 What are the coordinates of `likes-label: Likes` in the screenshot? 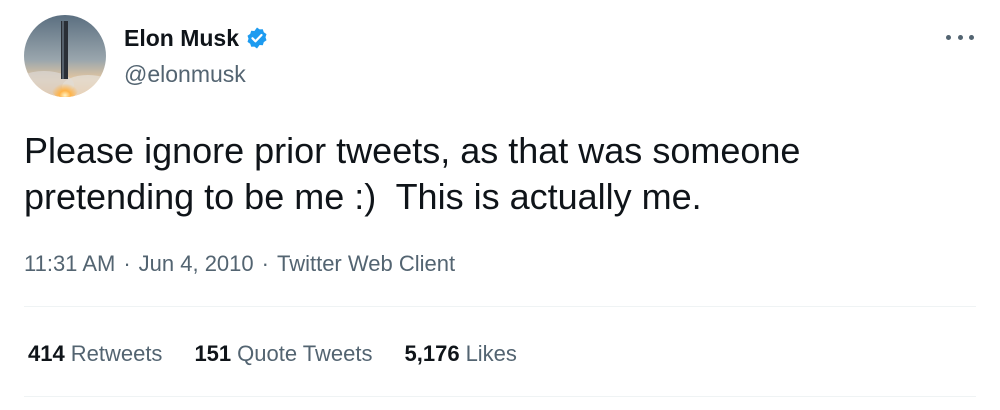 It's located at (491, 353).